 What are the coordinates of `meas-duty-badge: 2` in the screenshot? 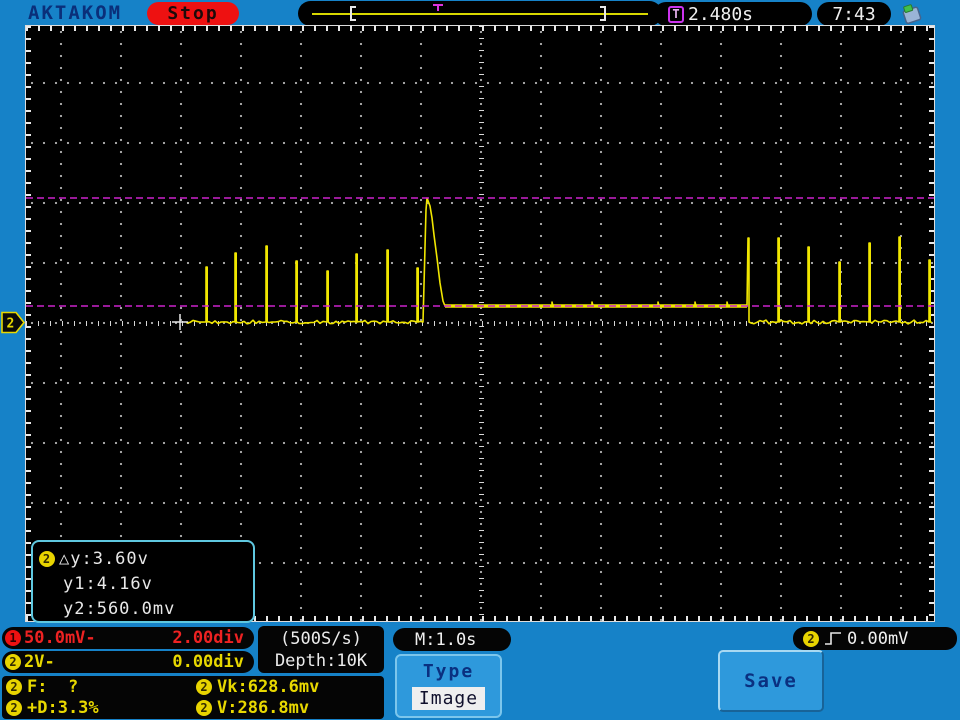 It's located at (14, 707).